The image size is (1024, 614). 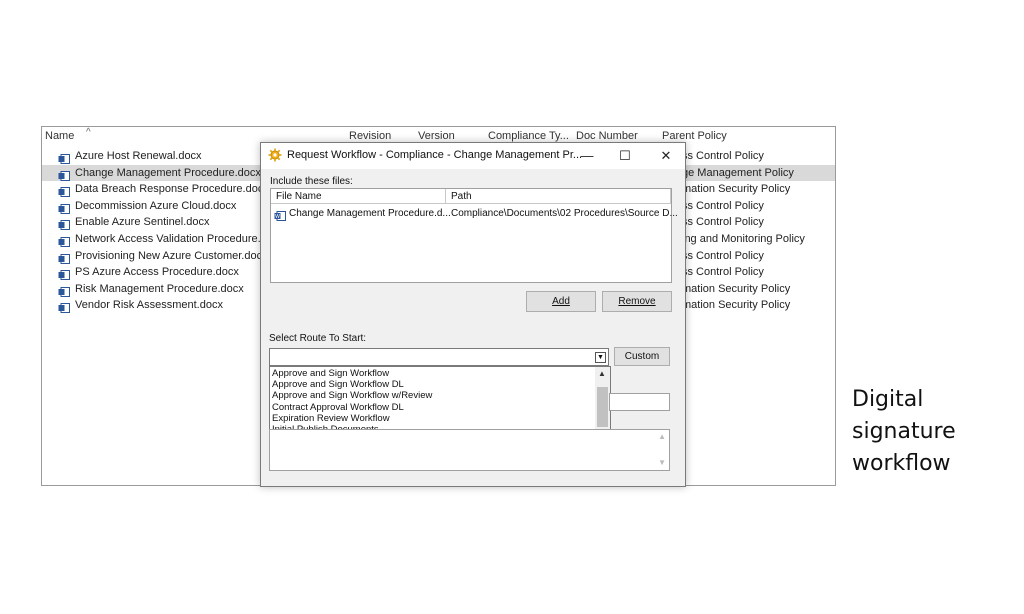 I want to click on add-button: Add, so click(x=561, y=301).